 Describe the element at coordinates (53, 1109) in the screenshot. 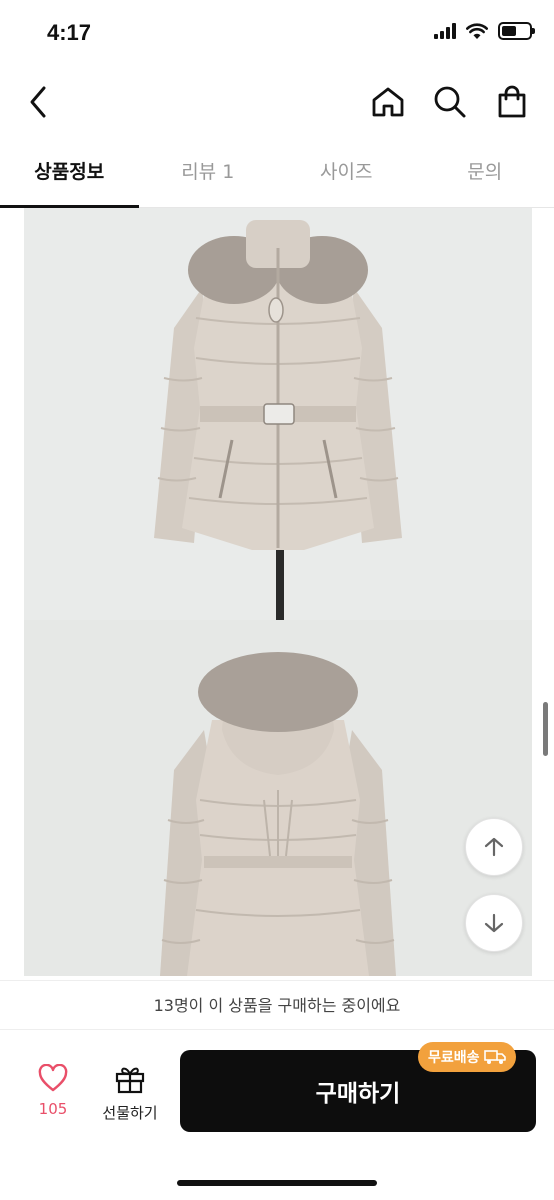

I see `like-count: 105` at that location.